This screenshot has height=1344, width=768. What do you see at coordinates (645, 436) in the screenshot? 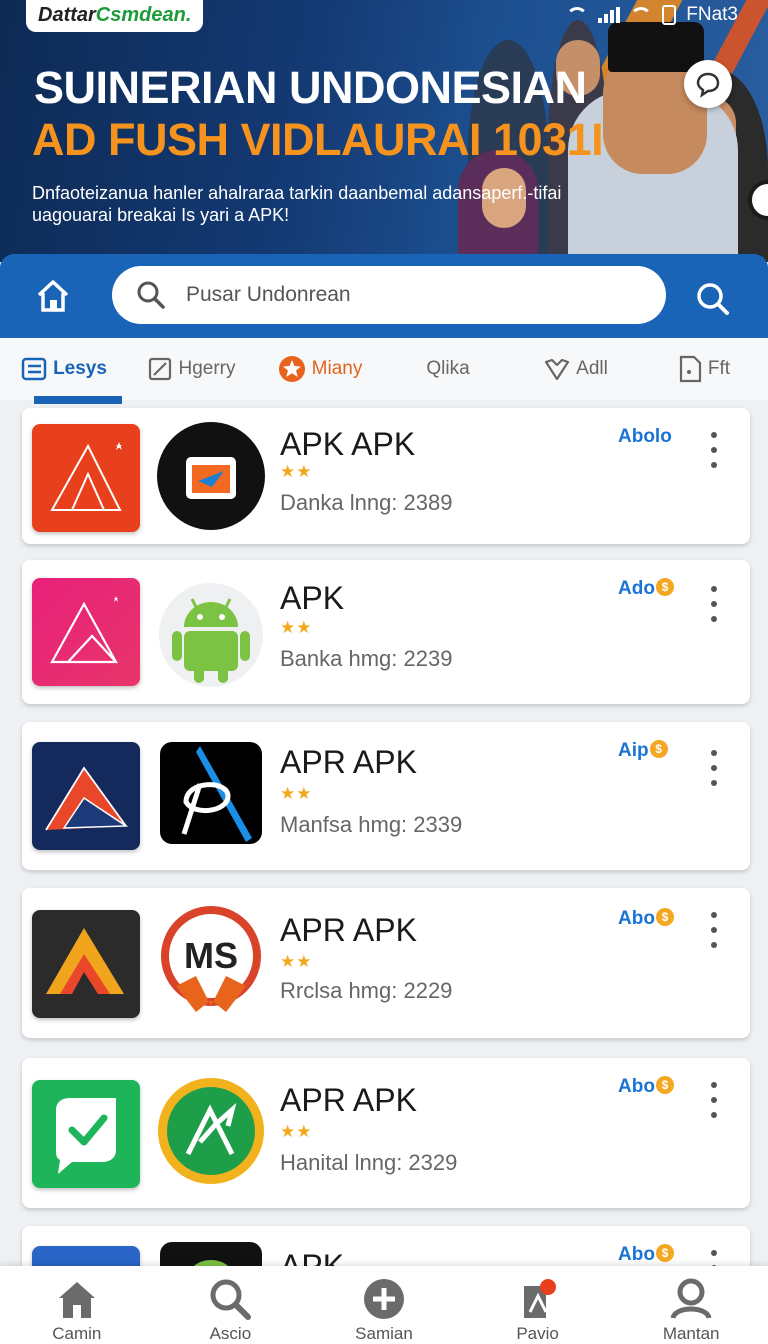
I see `app-tag: Abolo` at bounding box center [645, 436].